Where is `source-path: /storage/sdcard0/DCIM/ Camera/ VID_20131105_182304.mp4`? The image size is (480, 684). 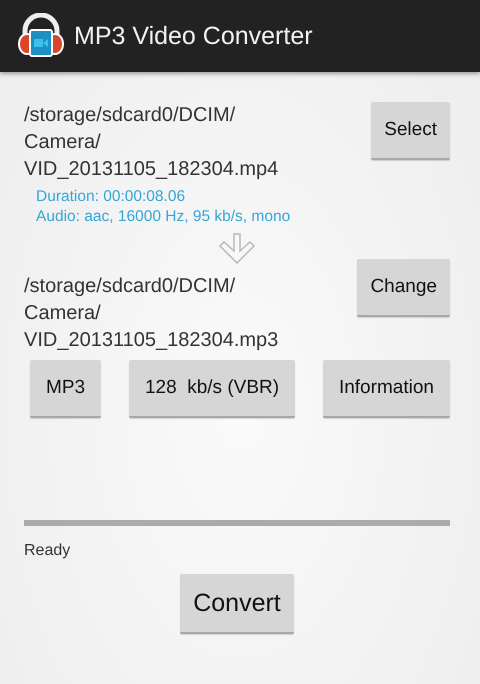
source-path: /storage/sdcard0/DCIM/ Camera/ VID_20131105_182304.mp4 is located at coordinates (151, 142).